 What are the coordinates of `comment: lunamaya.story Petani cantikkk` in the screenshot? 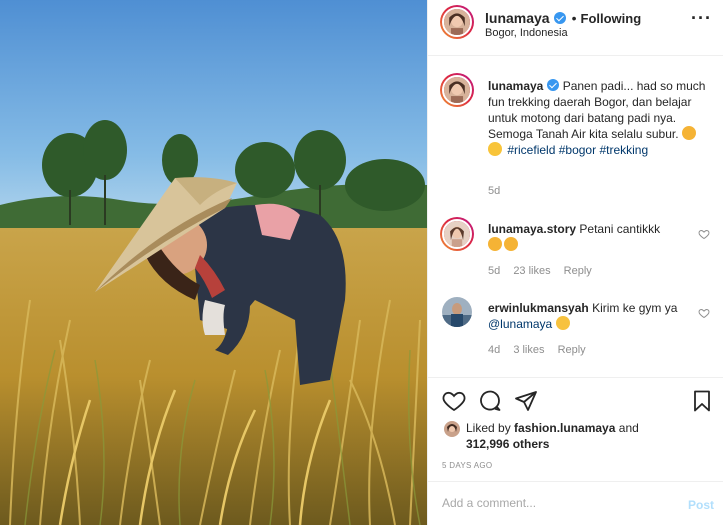 It's located at (599, 237).